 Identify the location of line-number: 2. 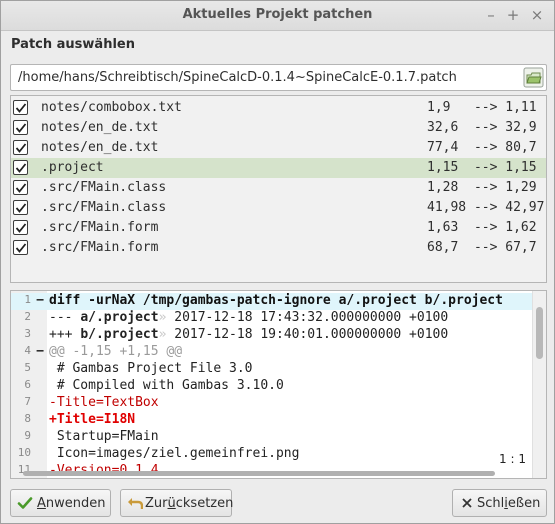
(27, 316).